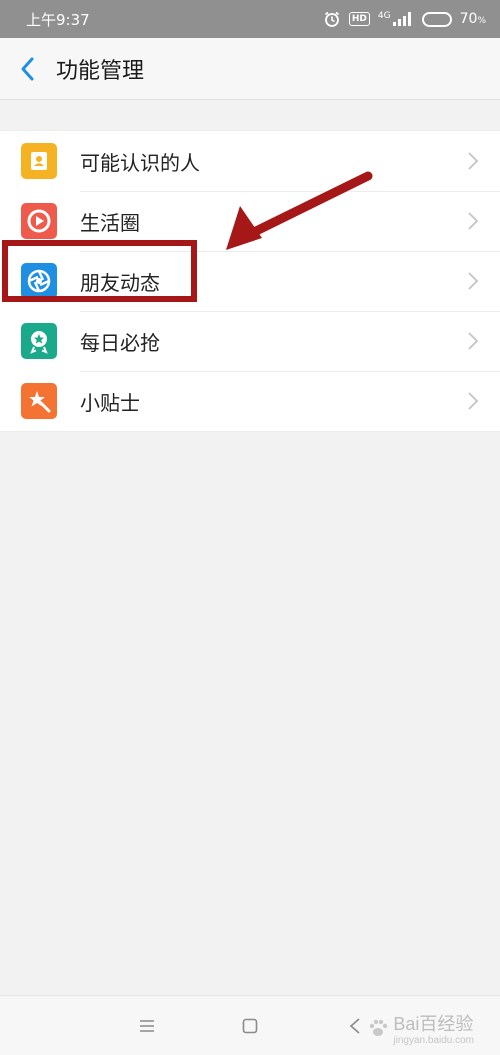 The height and width of the screenshot is (1055, 500). I want to click on system-nav-bar: Bai百经验 jingyan.baidu.com, so click(250, 1025).